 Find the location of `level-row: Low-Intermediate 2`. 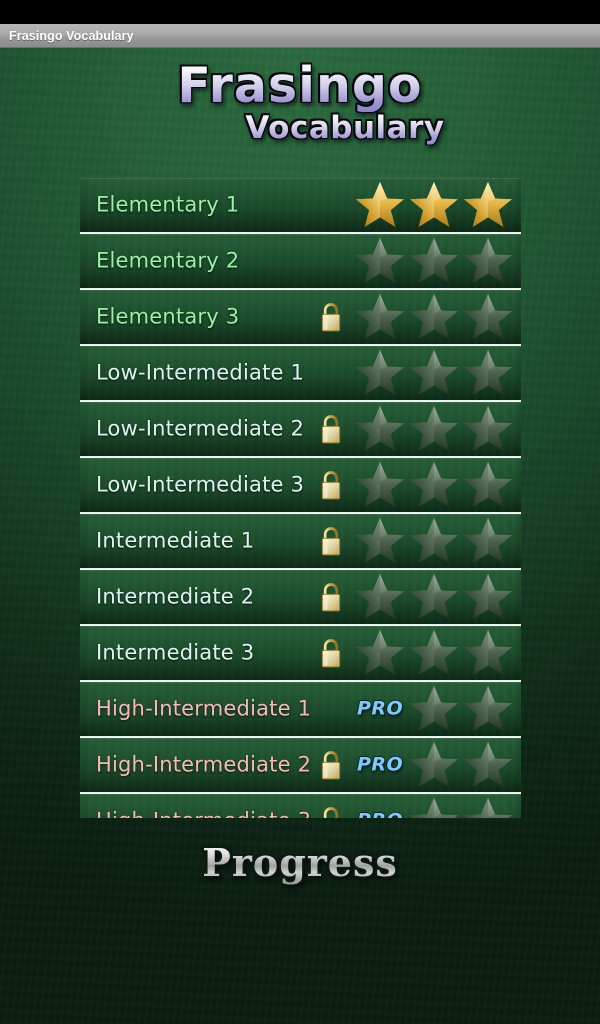

level-row: Low-Intermediate 2 is located at coordinates (300, 430).